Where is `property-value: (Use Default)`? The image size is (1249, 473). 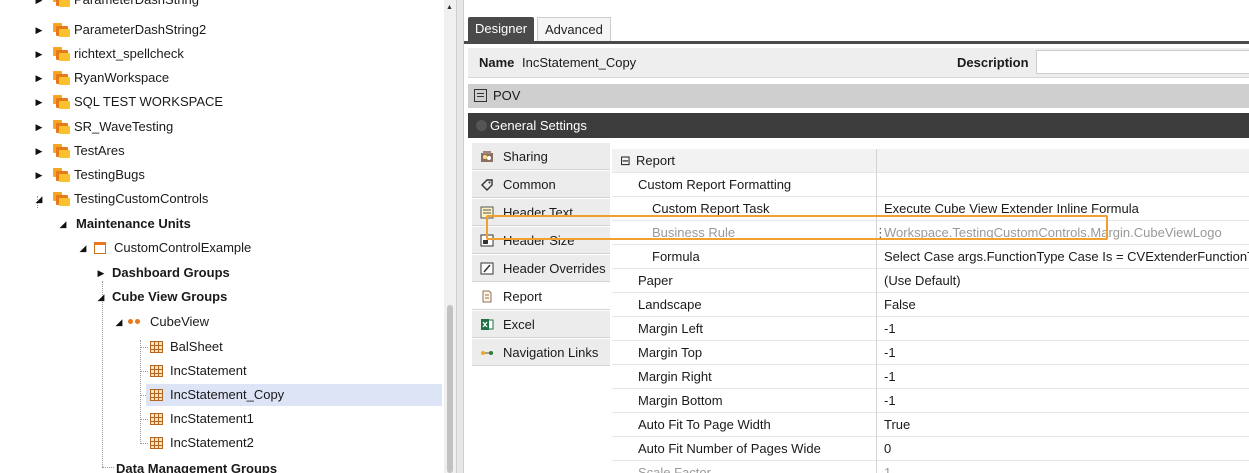
property-value: (Use Default) is located at coordinates (922, 280).